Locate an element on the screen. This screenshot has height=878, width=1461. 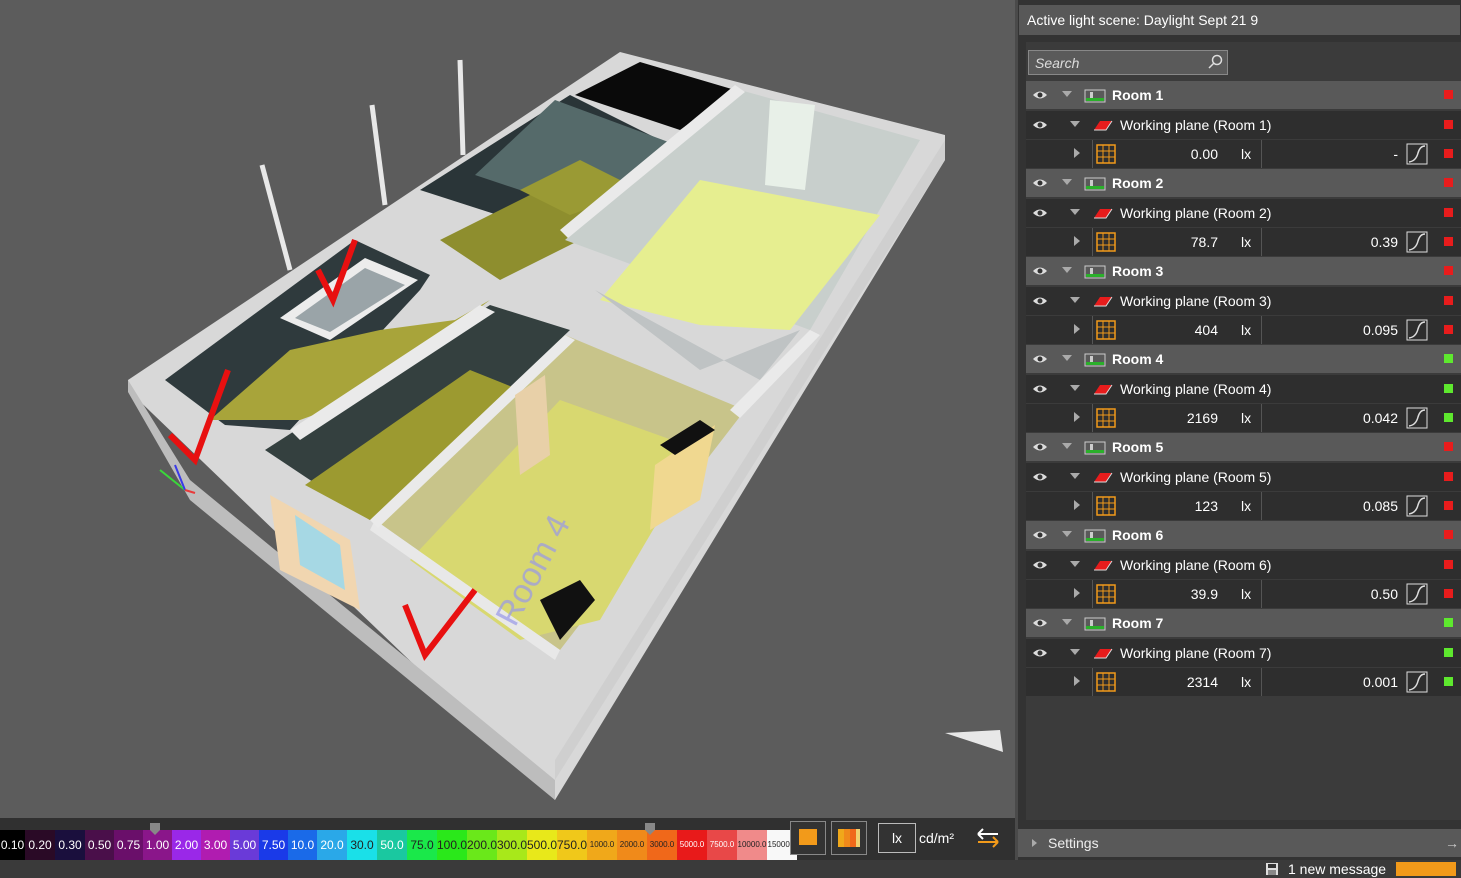
save-icon is located at coordinates (1272, 869).